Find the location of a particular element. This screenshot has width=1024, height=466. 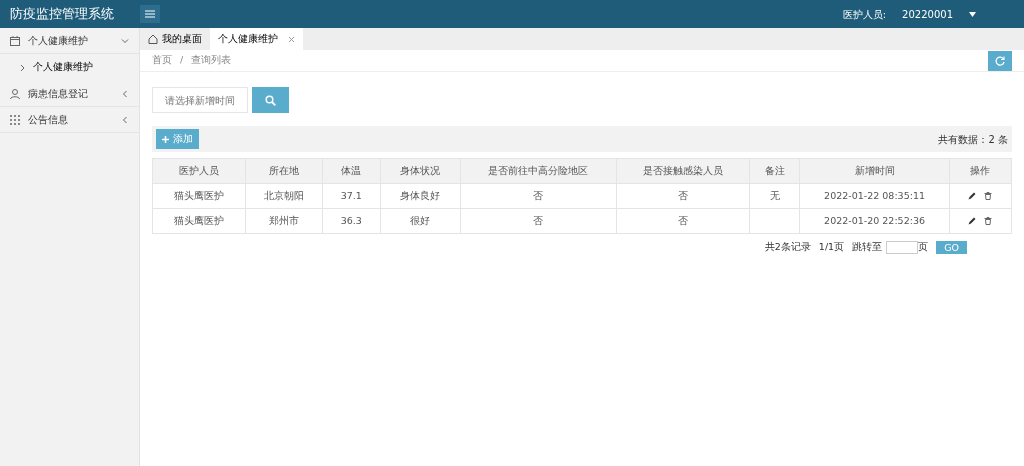

tab: 个人健康维护 is located at coordinates (256, 39).